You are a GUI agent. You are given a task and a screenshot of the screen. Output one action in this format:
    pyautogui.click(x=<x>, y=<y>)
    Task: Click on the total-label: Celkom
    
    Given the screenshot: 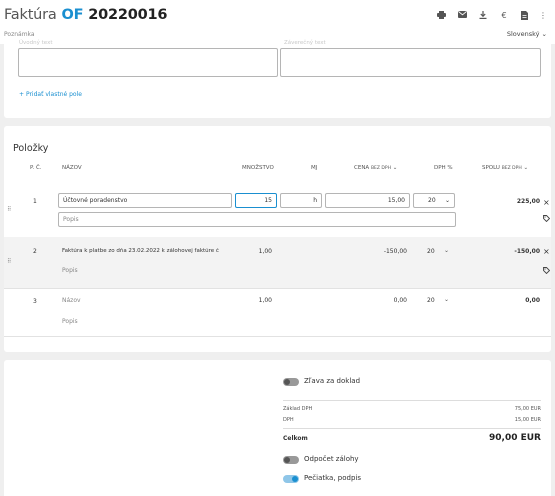 What is the action you would take?
    pyautogui.click(x=295, y=438)
    